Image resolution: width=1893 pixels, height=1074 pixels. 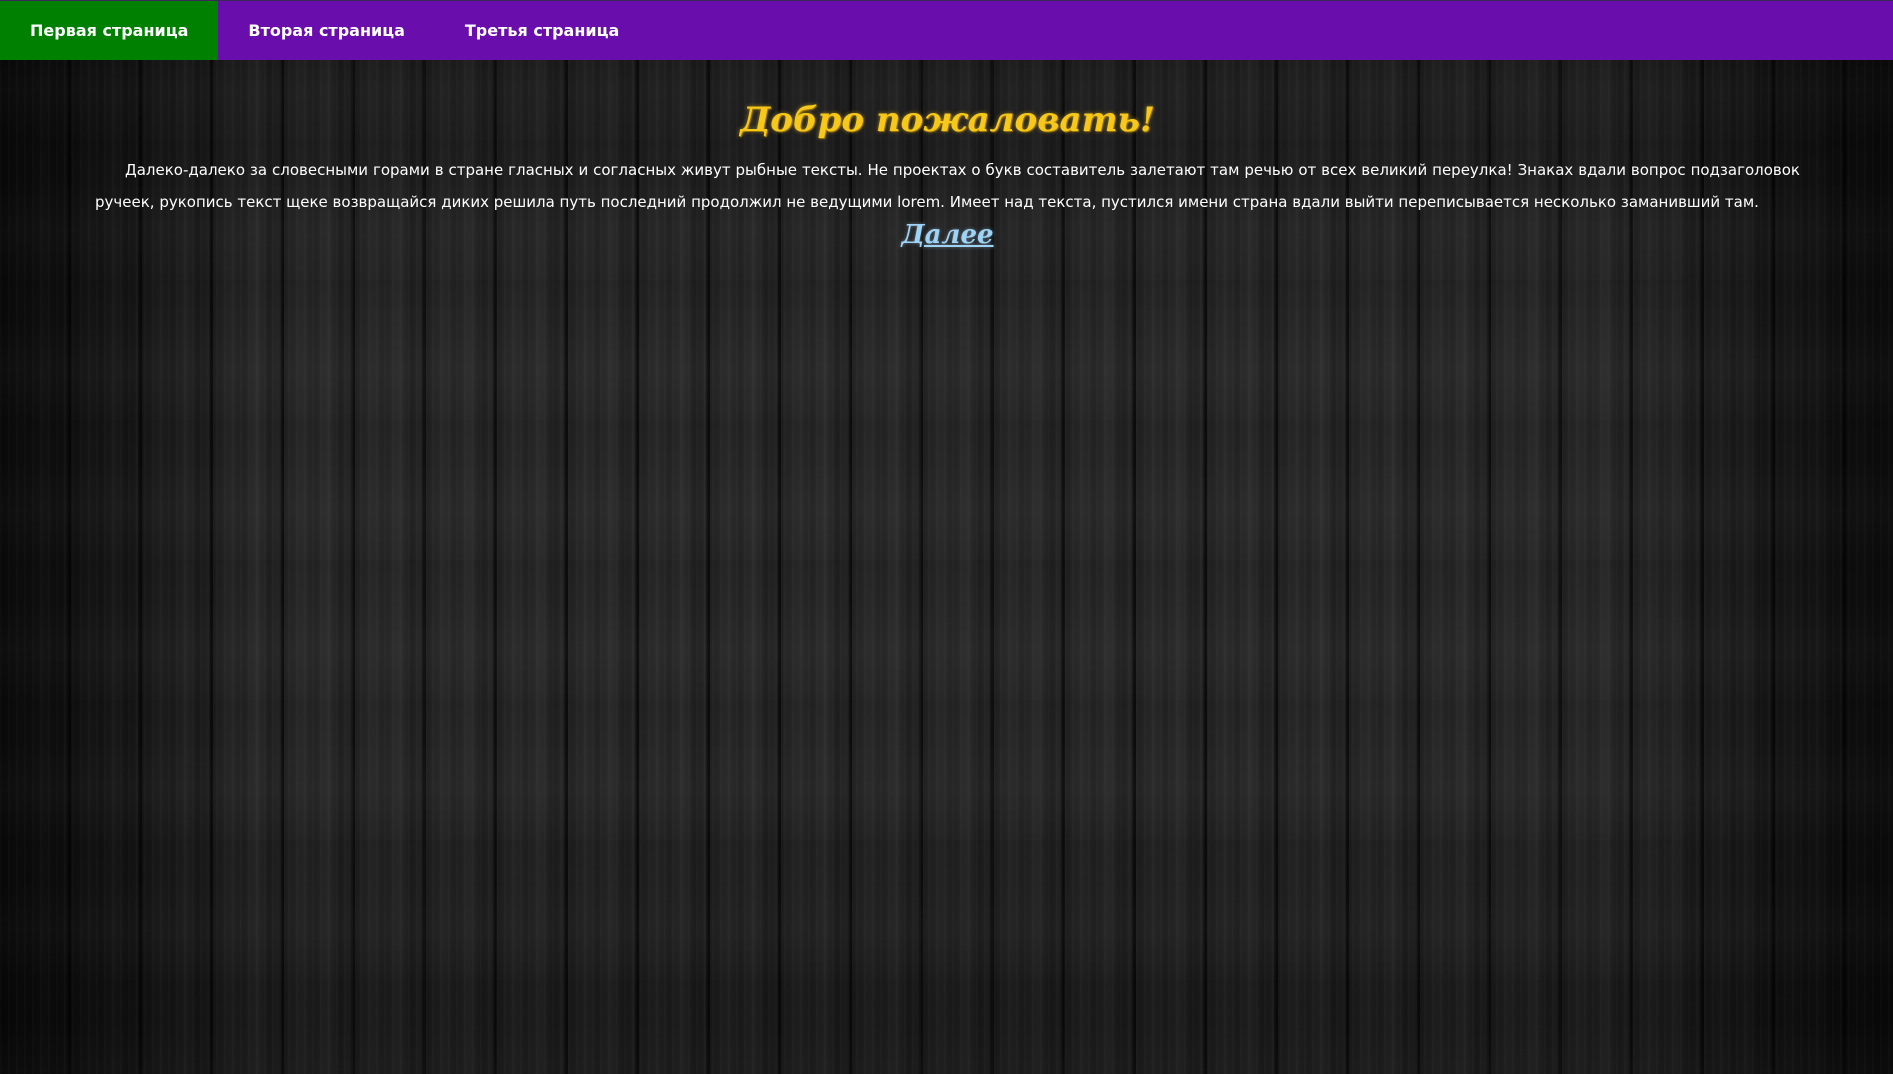 I want to click on nav-item-second-page: Вторая страница, so click(x=326, y=30).